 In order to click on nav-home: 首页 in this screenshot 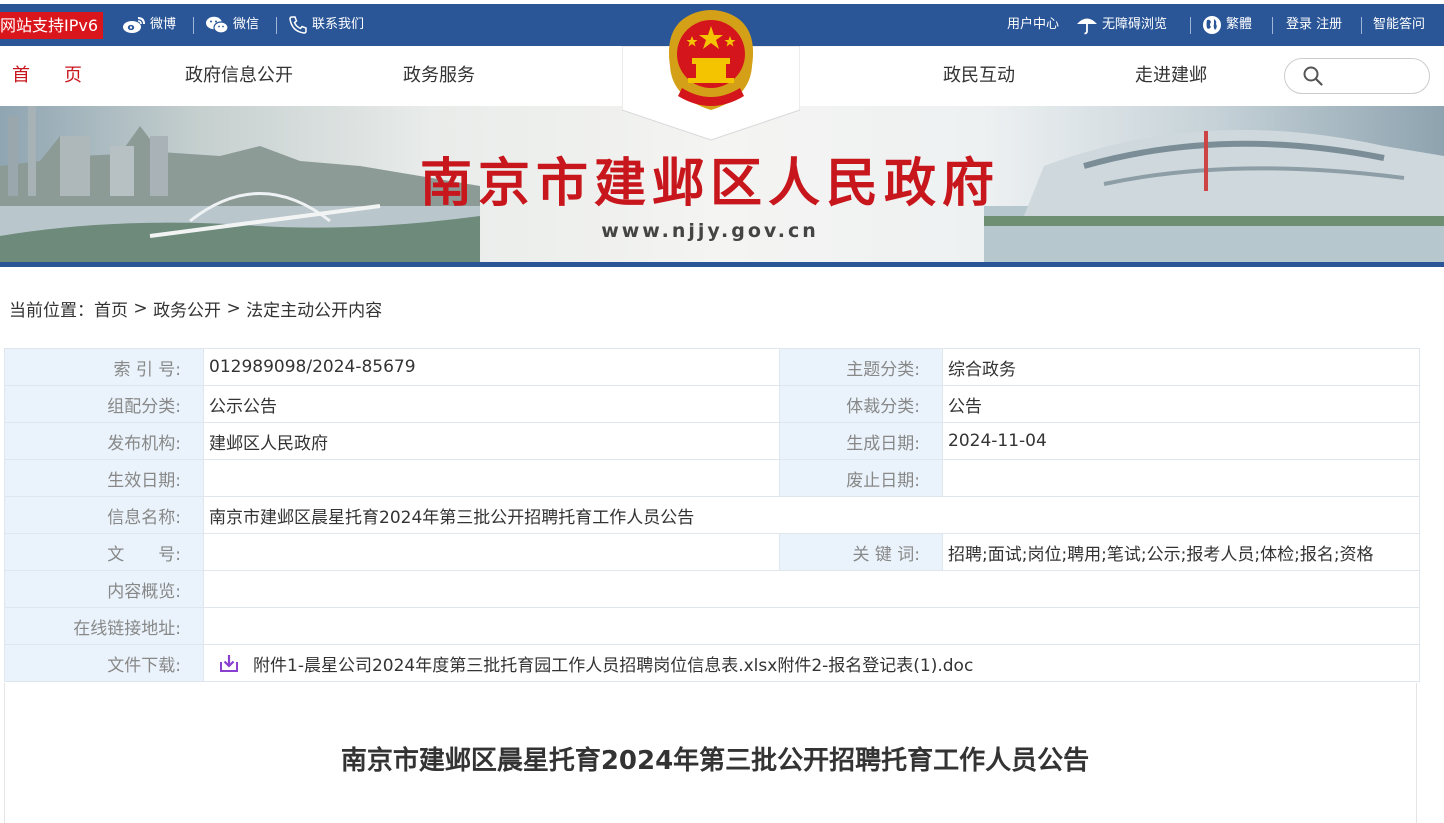, I will do `click(64, 76)`.